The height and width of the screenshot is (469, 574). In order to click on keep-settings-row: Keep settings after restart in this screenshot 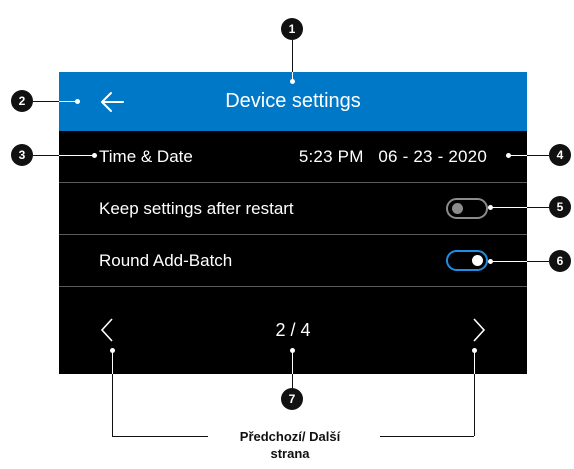, I will do `click(293, 209)`.